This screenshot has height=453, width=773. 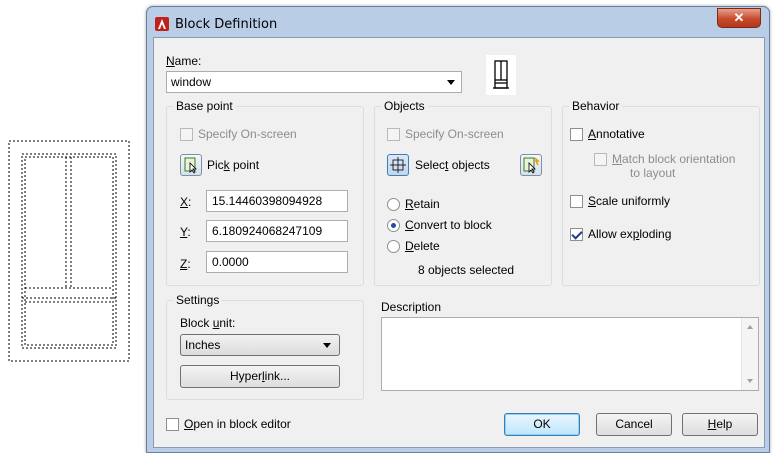 What do you see at coordinates (237, 424) in the screenshot?
I see `open-in-block-editor-label: Open in block editor` at bounding box center [237, 424].